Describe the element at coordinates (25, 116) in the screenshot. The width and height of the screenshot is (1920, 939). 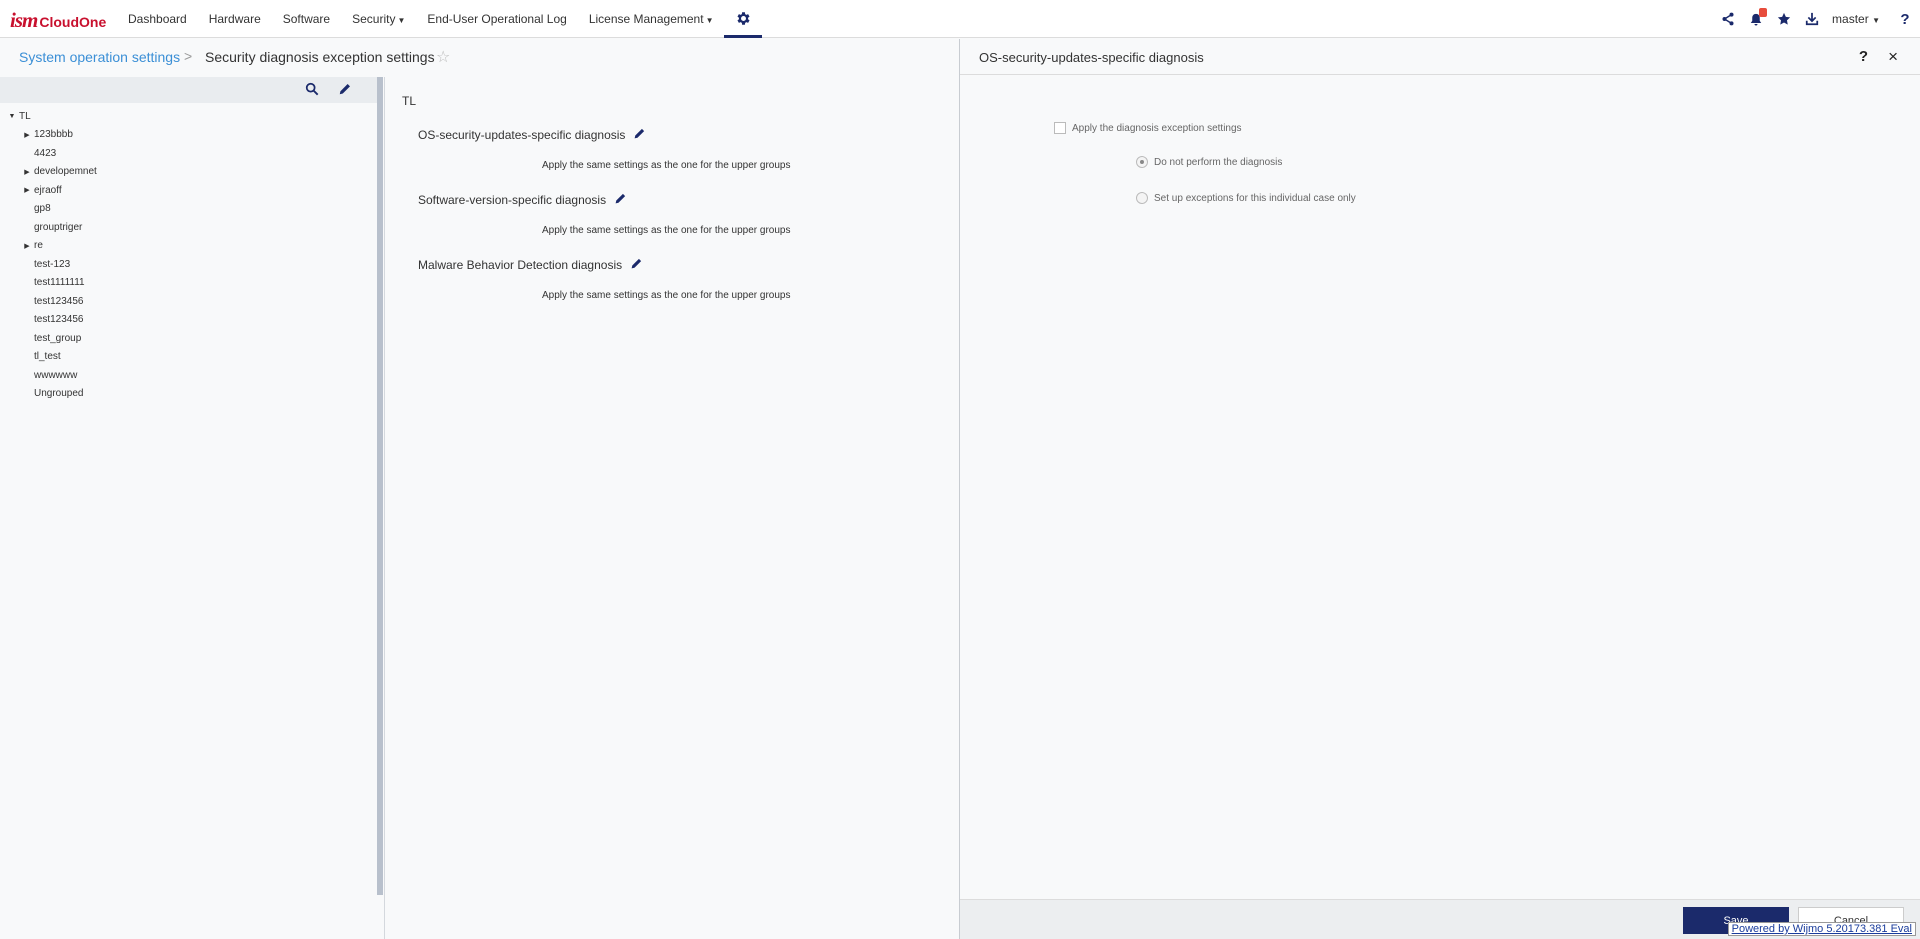
I see `tree-node-label: TL` at that location.